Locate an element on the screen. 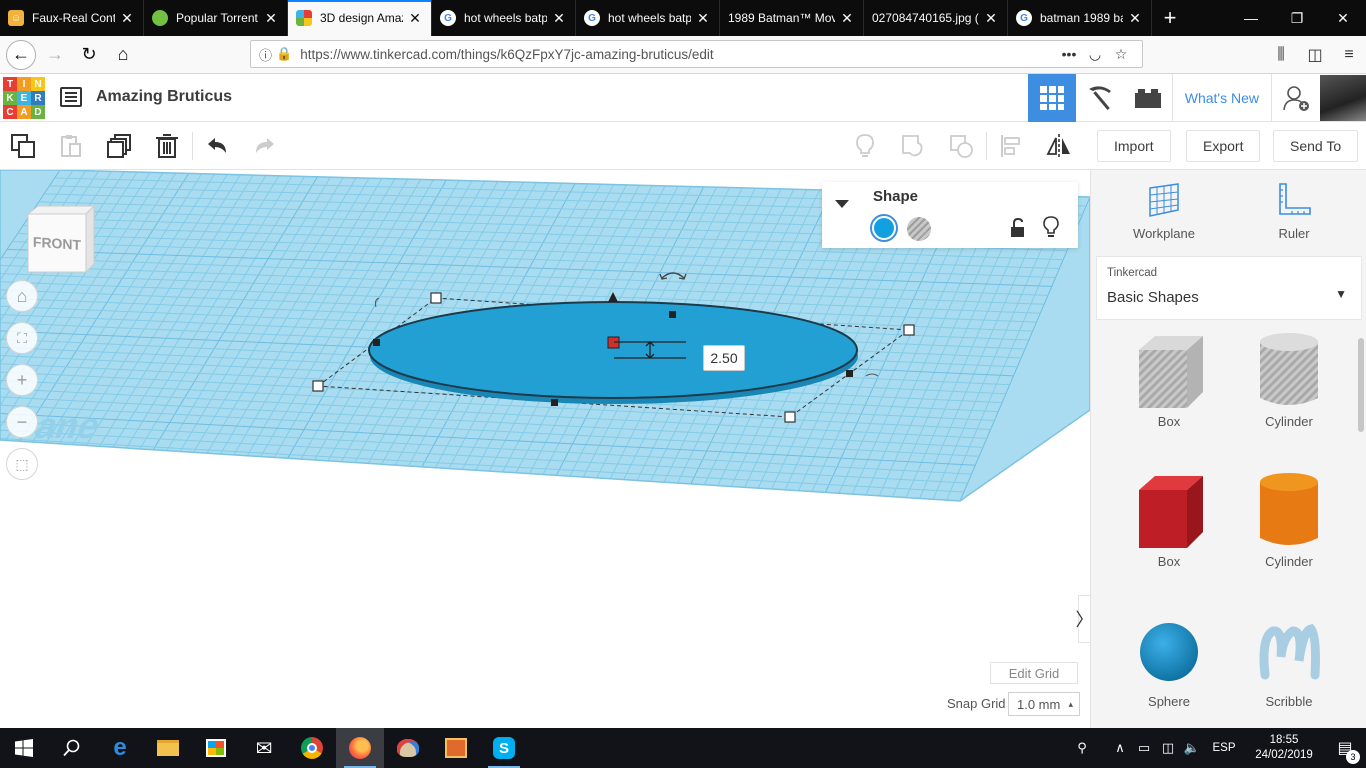 The width and height of the screenshot is (1366, 768). restore-icon: ❐ is located at coordinates (1297, 18).